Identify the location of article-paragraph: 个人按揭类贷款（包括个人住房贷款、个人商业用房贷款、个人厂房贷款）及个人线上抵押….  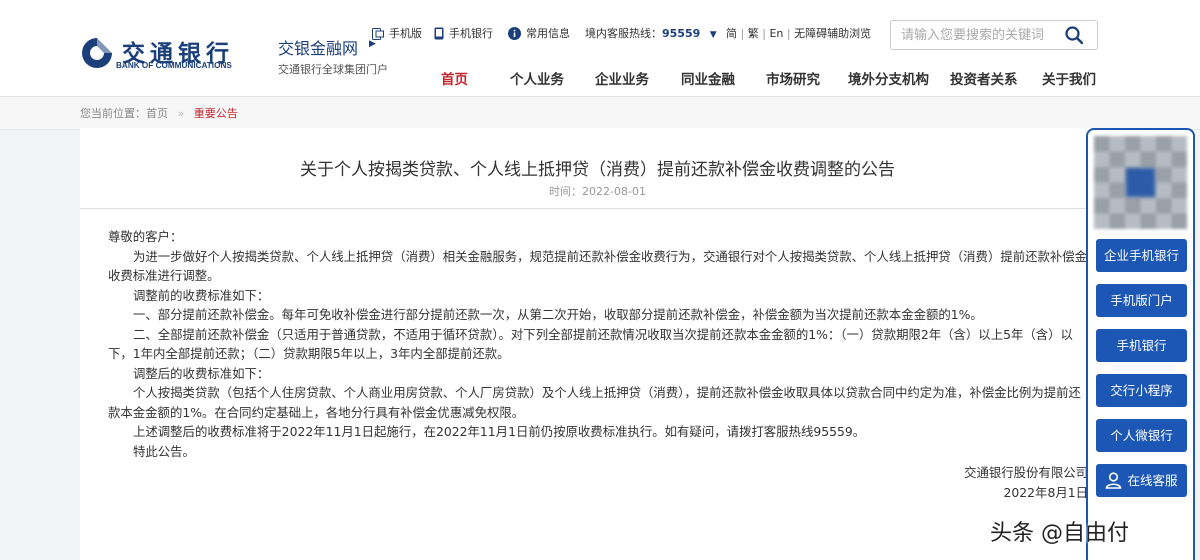
(594, 402).